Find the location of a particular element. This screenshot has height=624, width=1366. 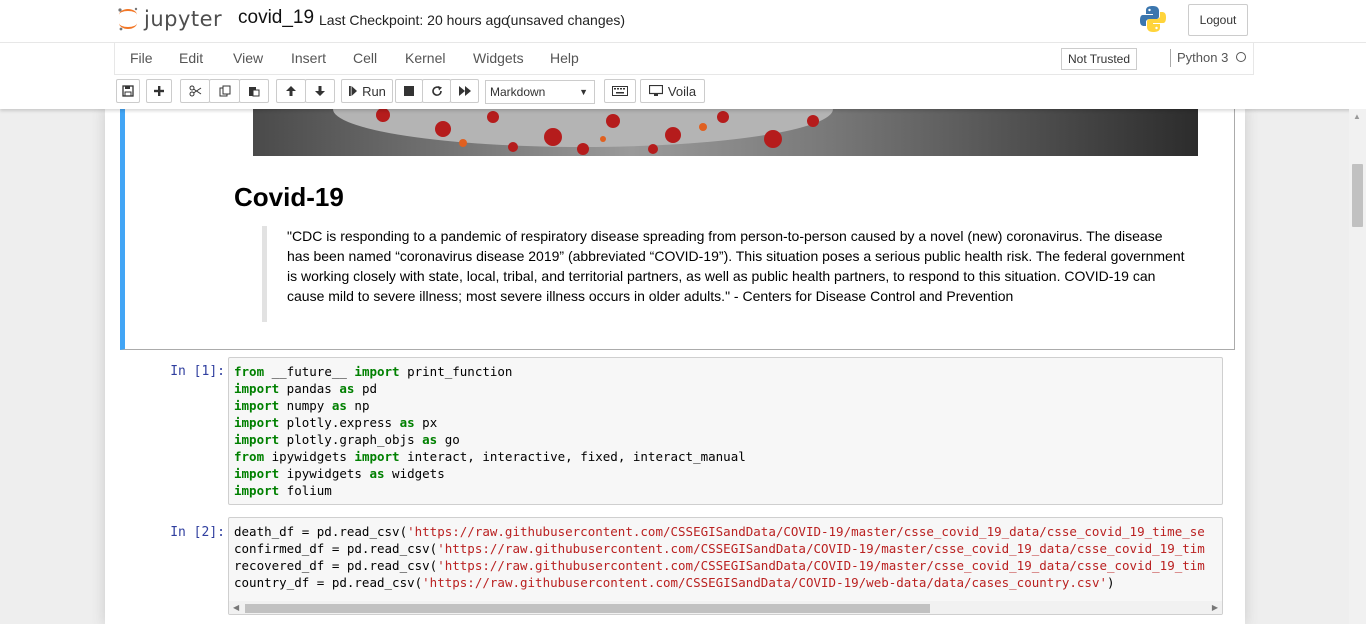

code-text: pandas is located at coordinates (309, 388).